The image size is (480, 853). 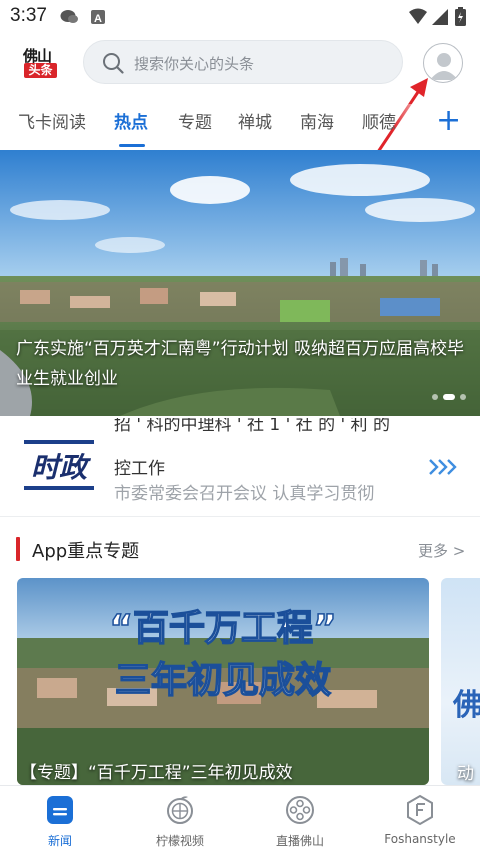 What do you see at coordinates (466, 705) in the screenshot?
I see `topic-card-2-poster-text: 佛` at bounding box center [466, 705].